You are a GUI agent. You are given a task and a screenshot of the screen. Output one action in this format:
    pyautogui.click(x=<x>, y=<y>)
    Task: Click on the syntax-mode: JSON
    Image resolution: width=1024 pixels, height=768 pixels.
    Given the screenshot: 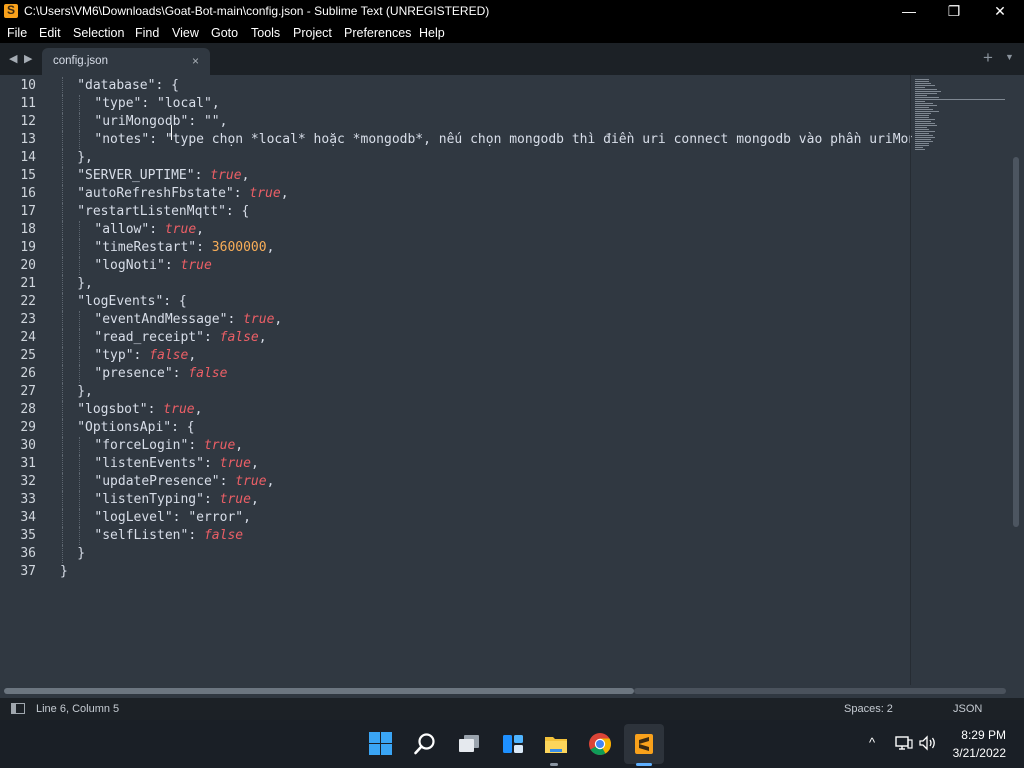 What is the action you would take?
    pyautogui.click(x=967, y=709)
    